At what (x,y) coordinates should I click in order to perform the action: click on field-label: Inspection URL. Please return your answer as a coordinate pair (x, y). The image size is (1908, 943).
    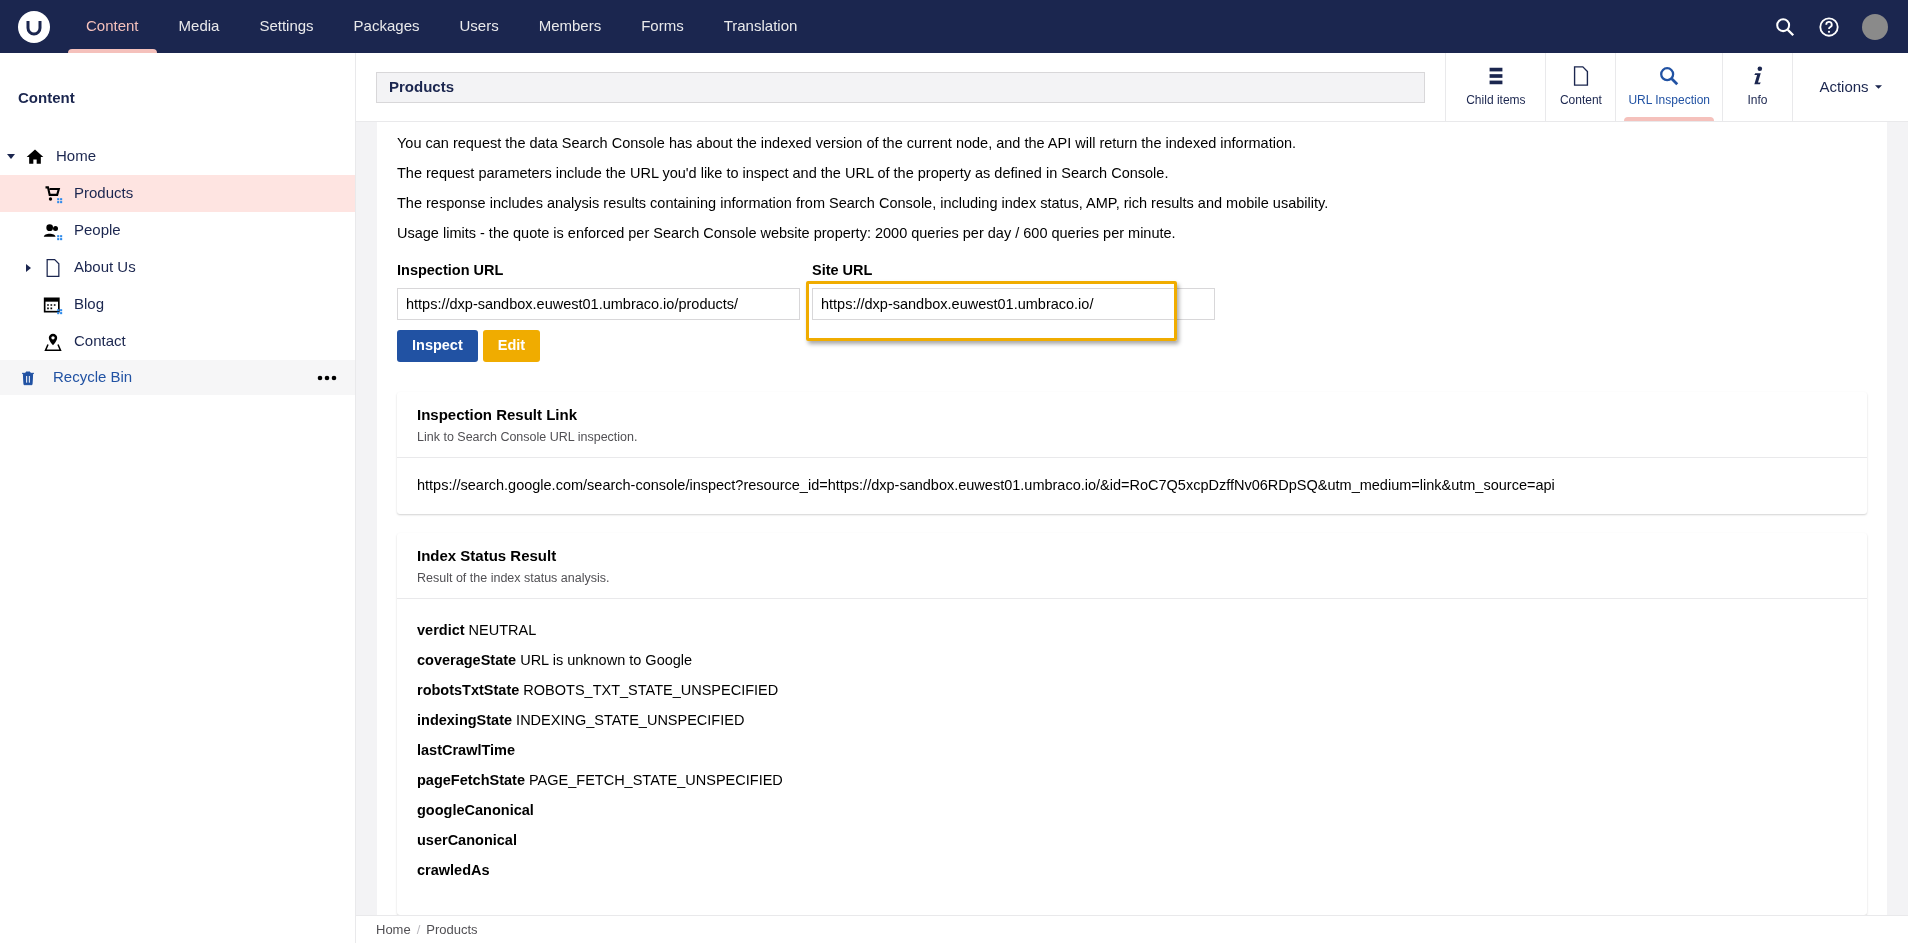
    Looking at the image, I should click on (451, 270).